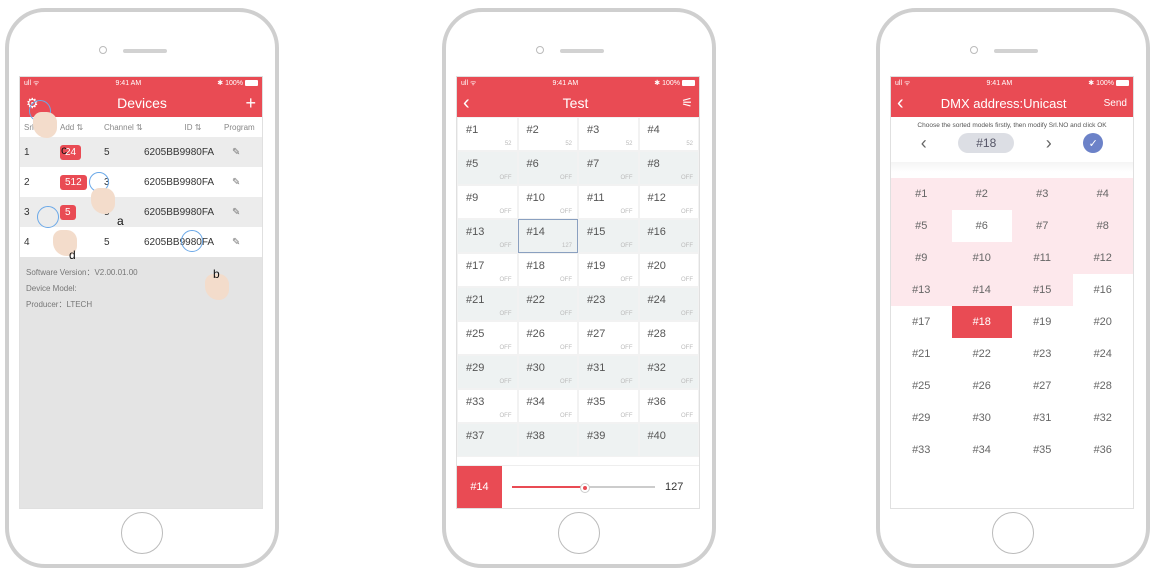  Describe the element at coordinates (981, 226) in the screenshot. I see `address-cell: #6` at that location.